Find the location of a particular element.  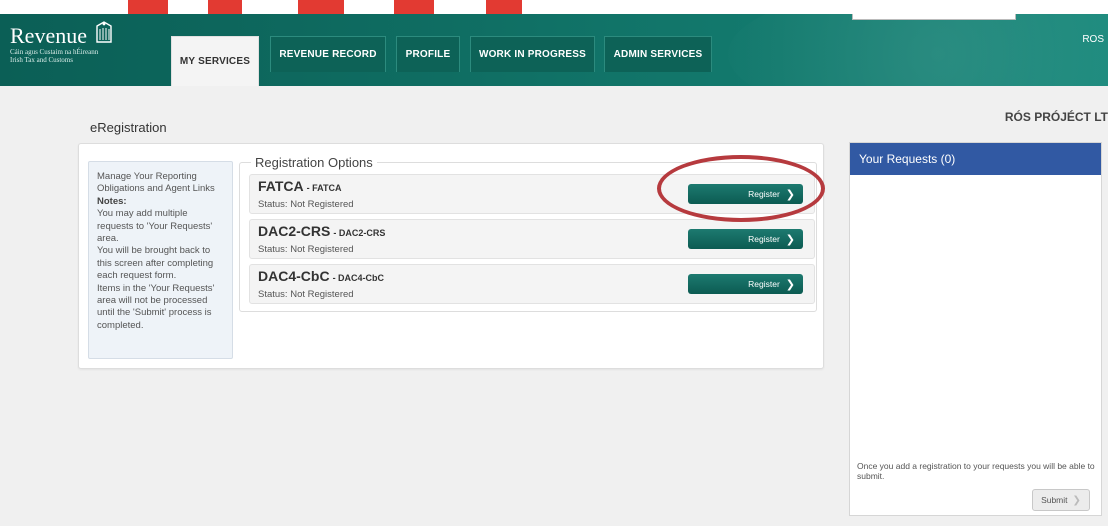

register-dac4-cbc-button: Register ❯ is located at coordinates (745, 284).